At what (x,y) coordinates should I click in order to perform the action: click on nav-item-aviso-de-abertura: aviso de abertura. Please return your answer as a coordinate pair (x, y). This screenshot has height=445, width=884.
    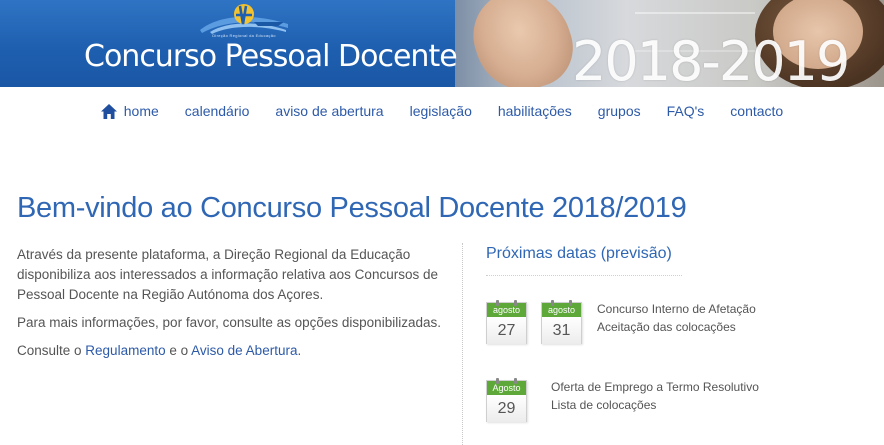
    Looking at the image, I should click on (329, 111).